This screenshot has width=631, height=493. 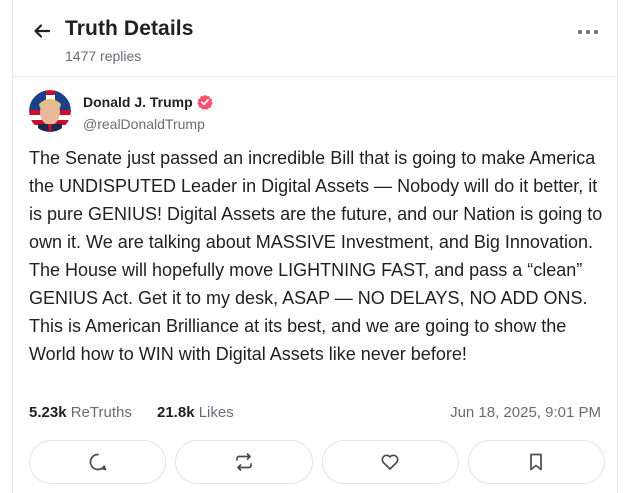 I want to click on header-divider, so click(x=315, y=76).